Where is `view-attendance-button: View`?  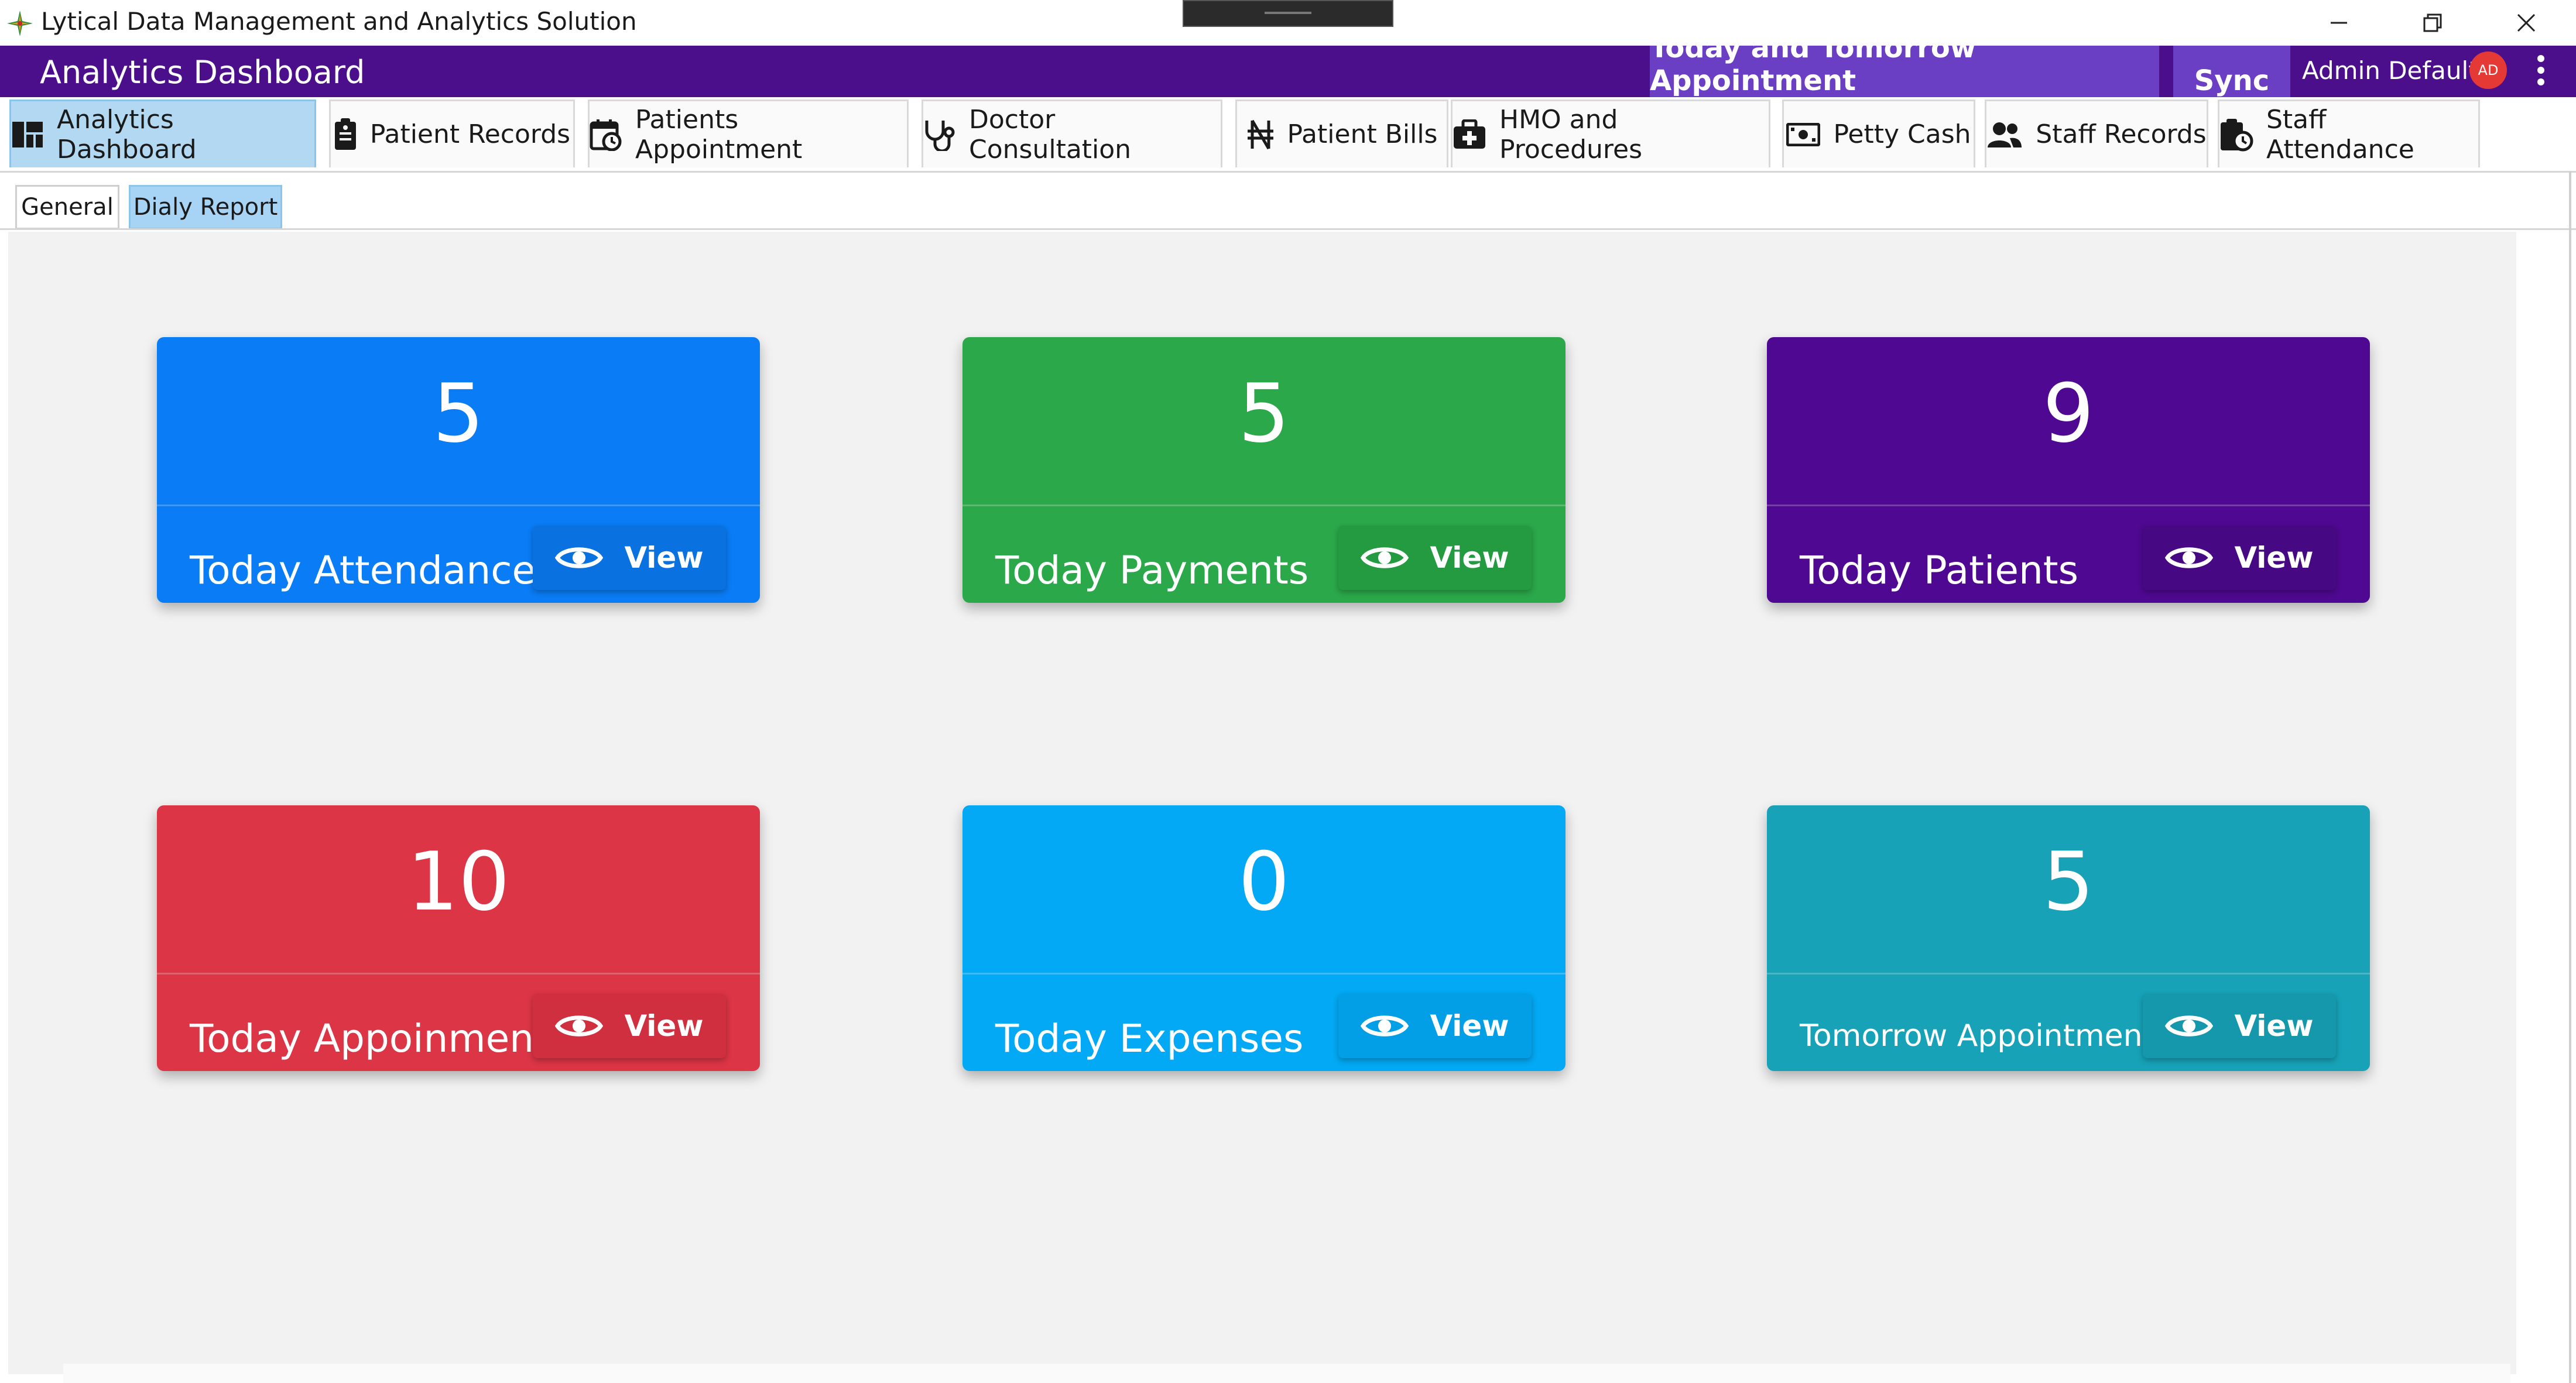 view-attendance-button: View is located at coordinates (629, 558).